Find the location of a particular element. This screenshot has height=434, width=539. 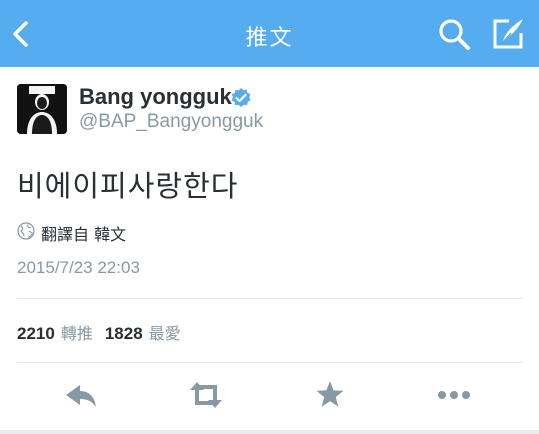

reply-button is located at coordinates (82, 395).